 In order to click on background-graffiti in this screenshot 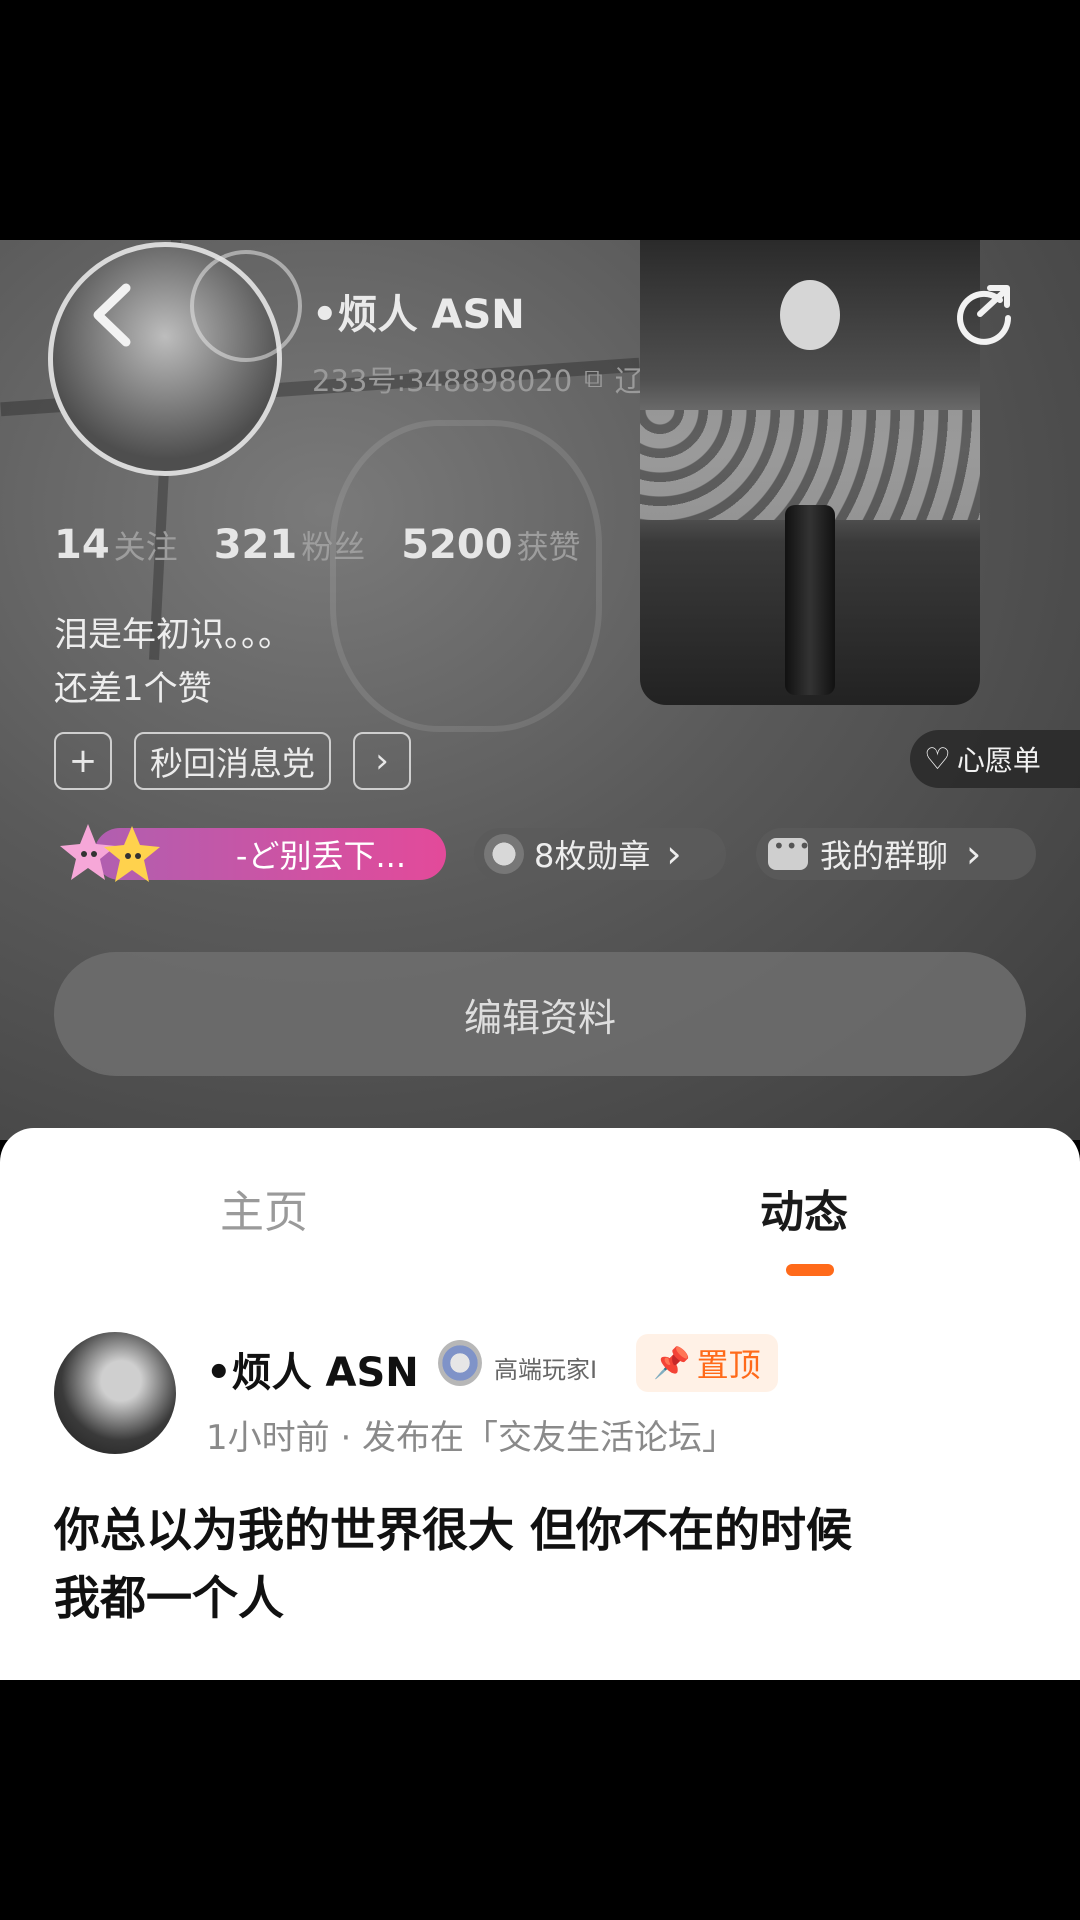, I will do `click(466, 576)`.